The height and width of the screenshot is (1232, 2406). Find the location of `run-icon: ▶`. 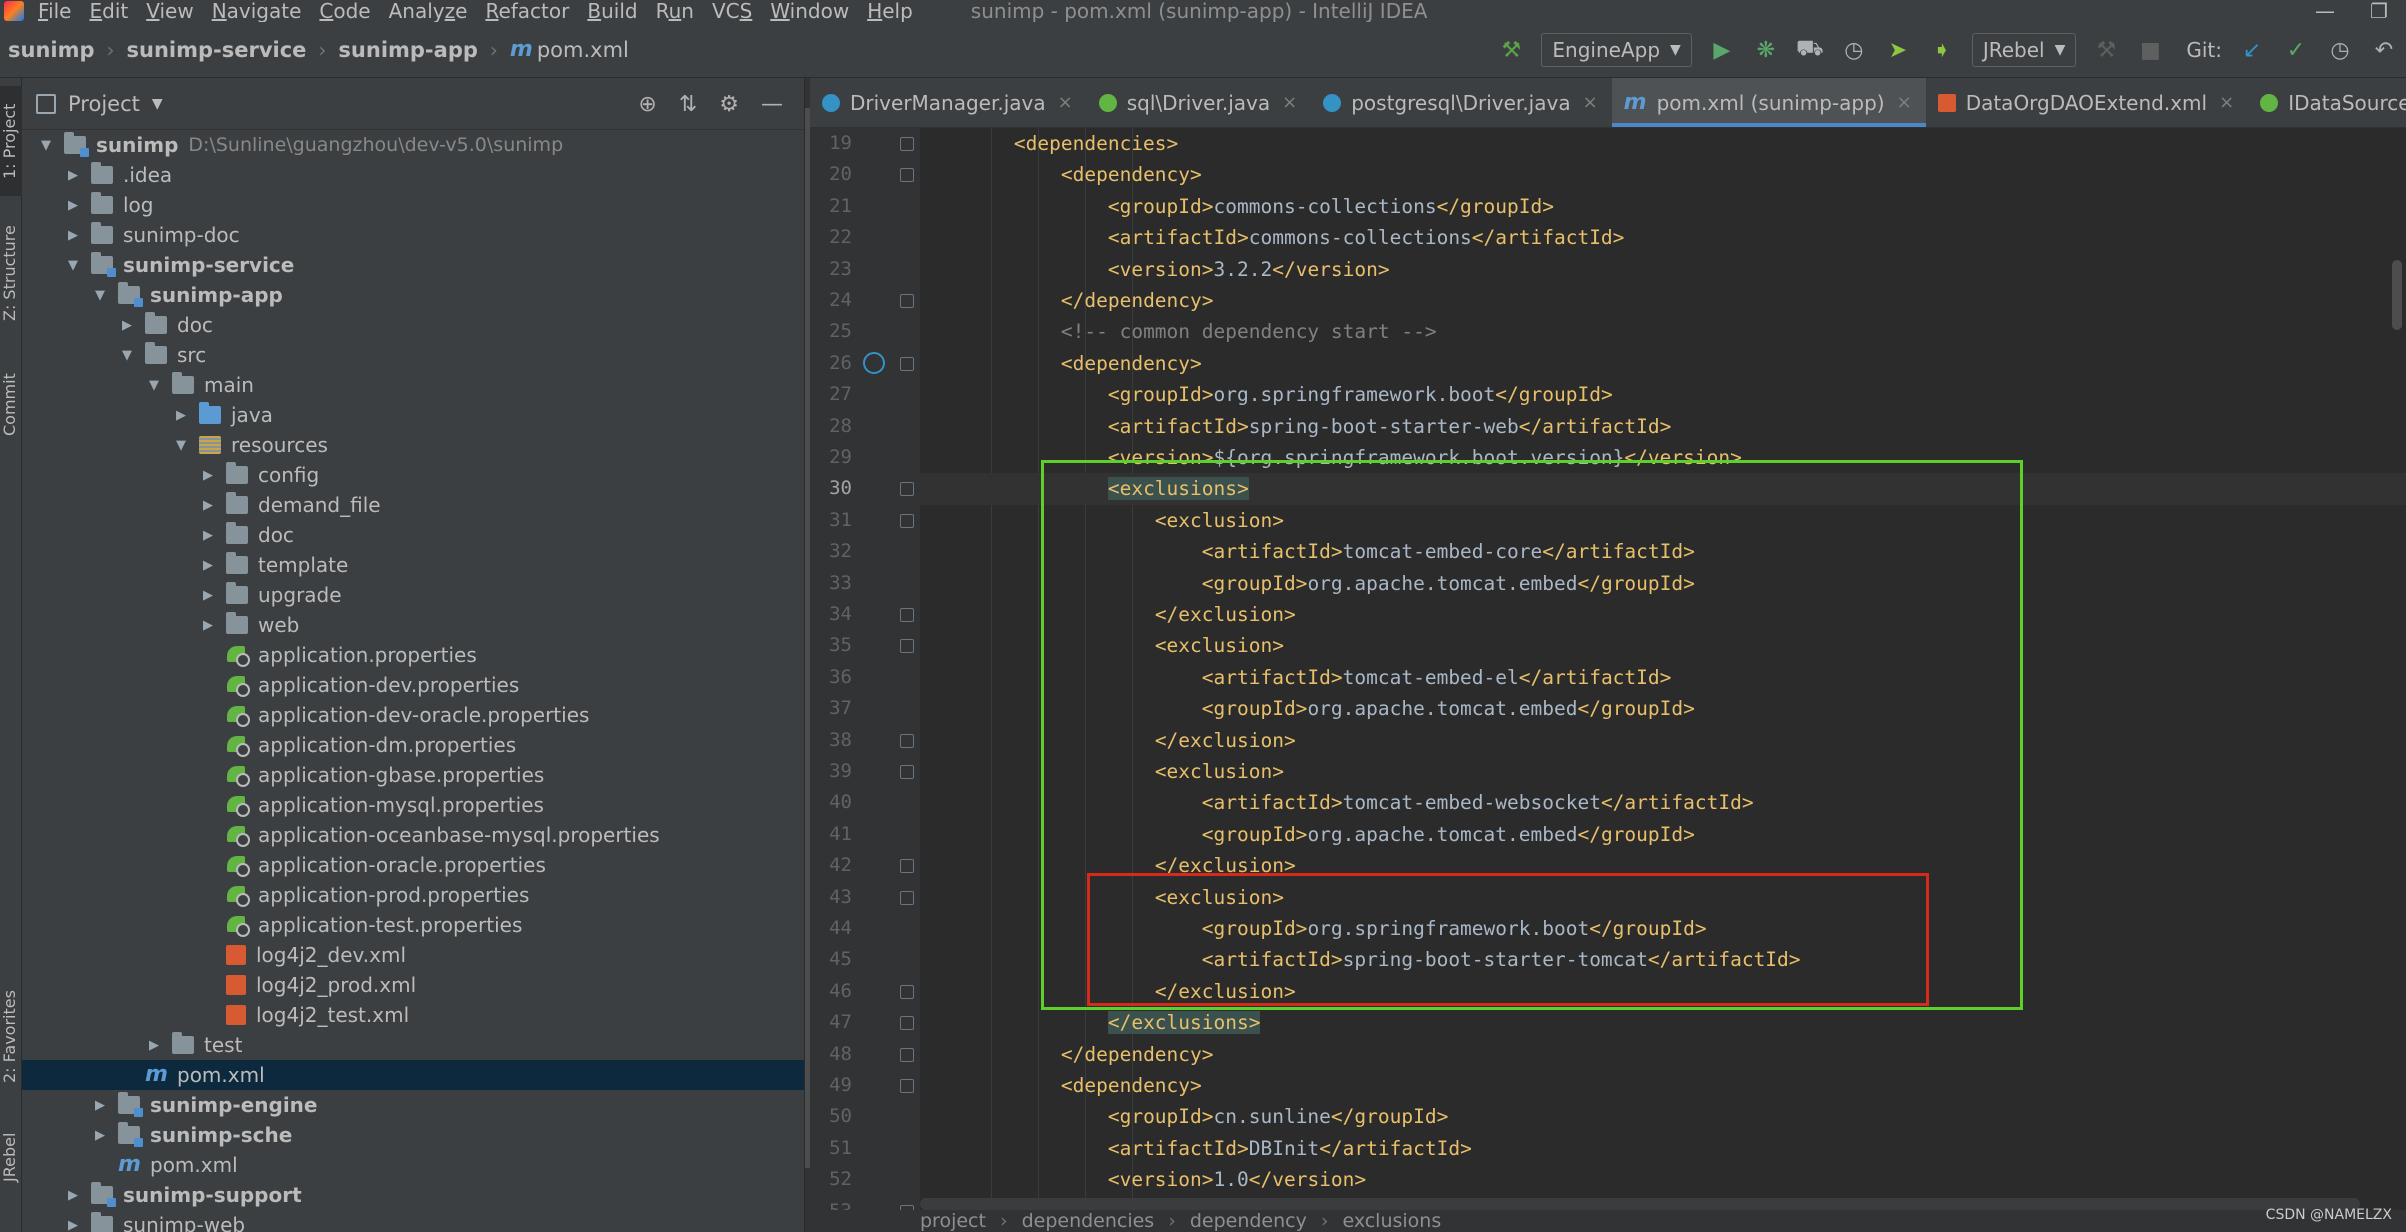

run-icon: ▶ is located at coordinates (1722, 50).